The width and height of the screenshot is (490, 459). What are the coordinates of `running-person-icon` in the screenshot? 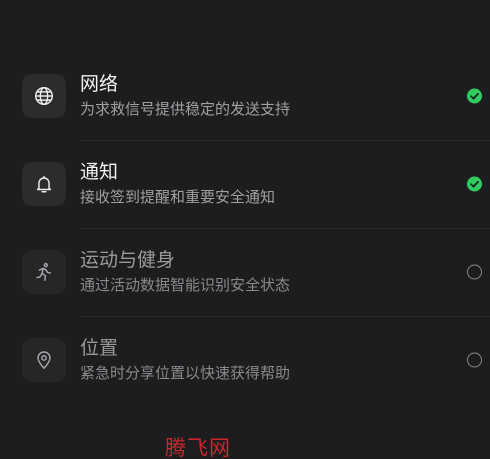 It's located at (44, 272).